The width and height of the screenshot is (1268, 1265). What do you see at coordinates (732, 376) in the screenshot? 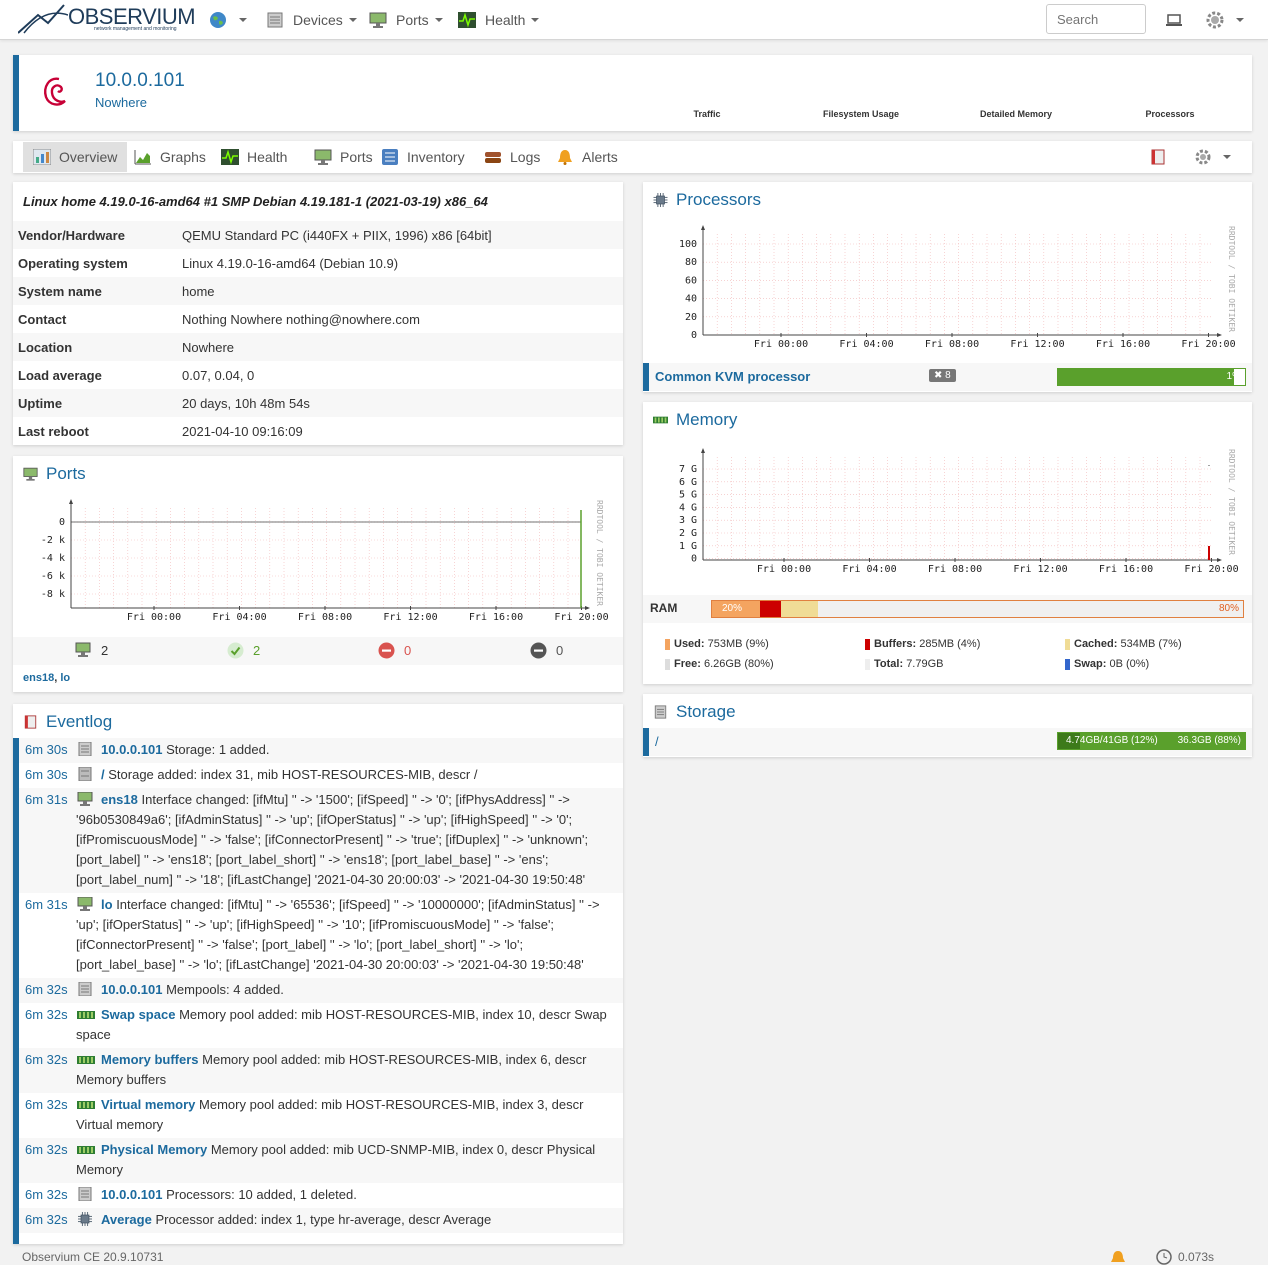
I see `processor-name: Common KVM processor` at bounding box center [732, 376].